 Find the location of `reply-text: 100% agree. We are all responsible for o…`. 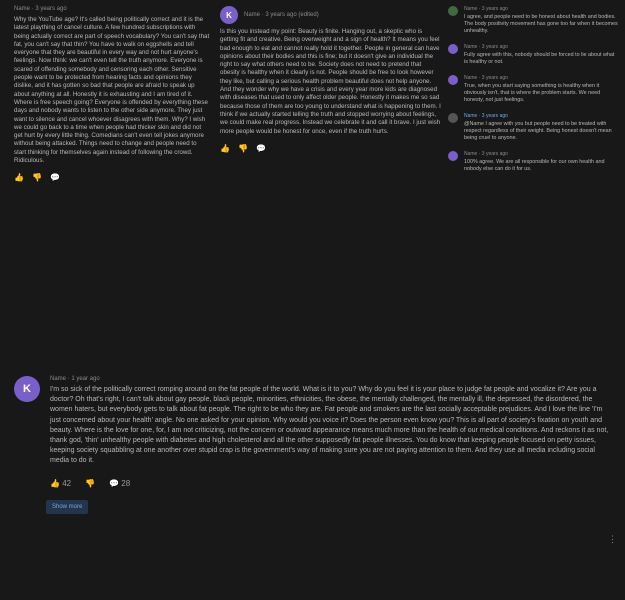

reply-text: 100% agree. We are all responsible for o… is located at coordinates (534, 165).